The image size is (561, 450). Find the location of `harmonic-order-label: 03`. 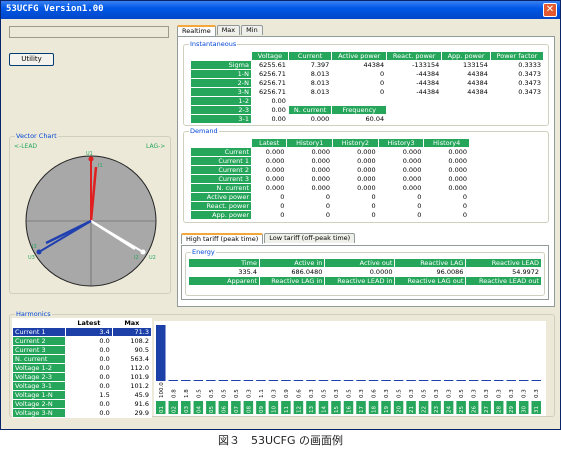

harmonic-order-label: 03 is located at coordinates (187, 409).